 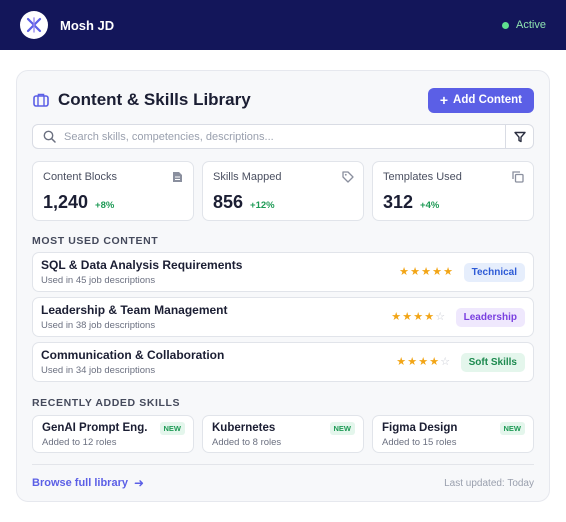 I want to click on category-tag: Soft Skills, so click(x=492, y=362).